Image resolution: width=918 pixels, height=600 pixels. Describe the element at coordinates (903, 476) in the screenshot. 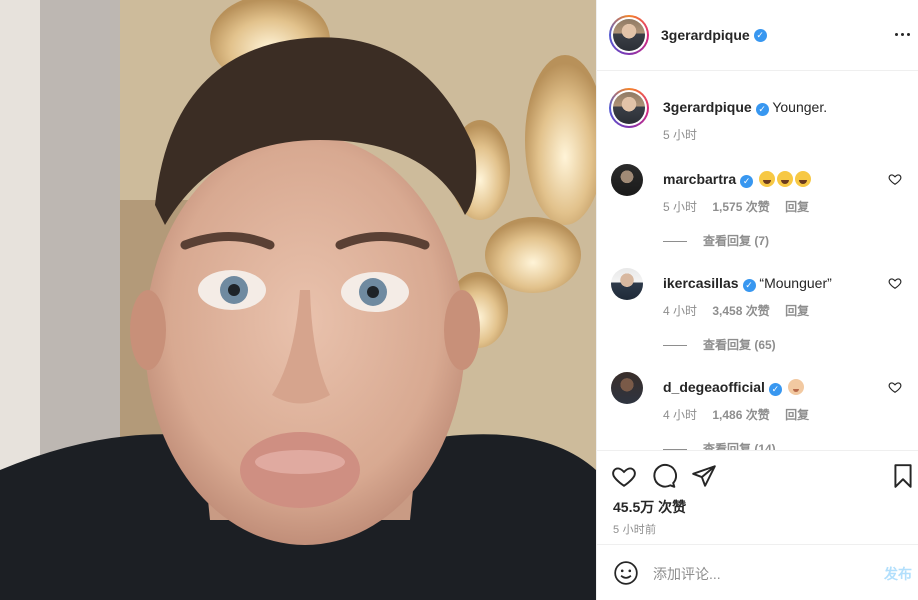

I see `bookmark-icon` at that location.